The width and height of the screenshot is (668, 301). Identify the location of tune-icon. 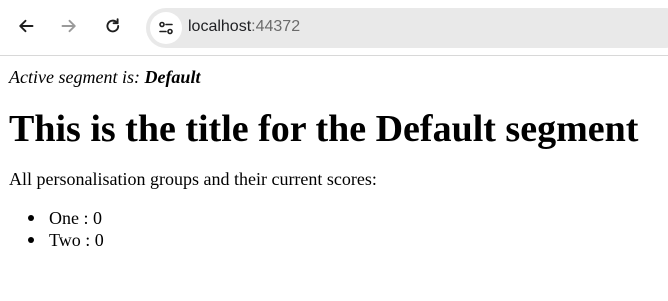
(166, 28).